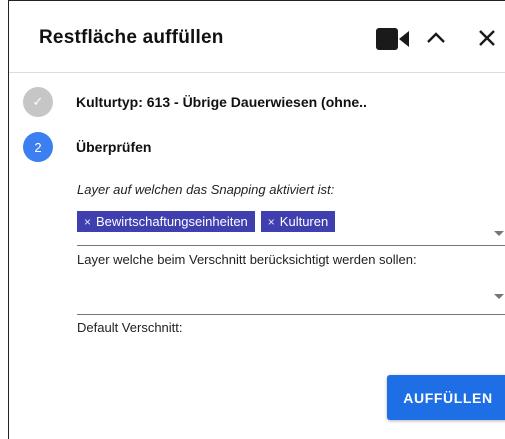  Describe the element at coordinates (114, 147) in the screenshot. I see `step-label: Überprüfen` at that location.